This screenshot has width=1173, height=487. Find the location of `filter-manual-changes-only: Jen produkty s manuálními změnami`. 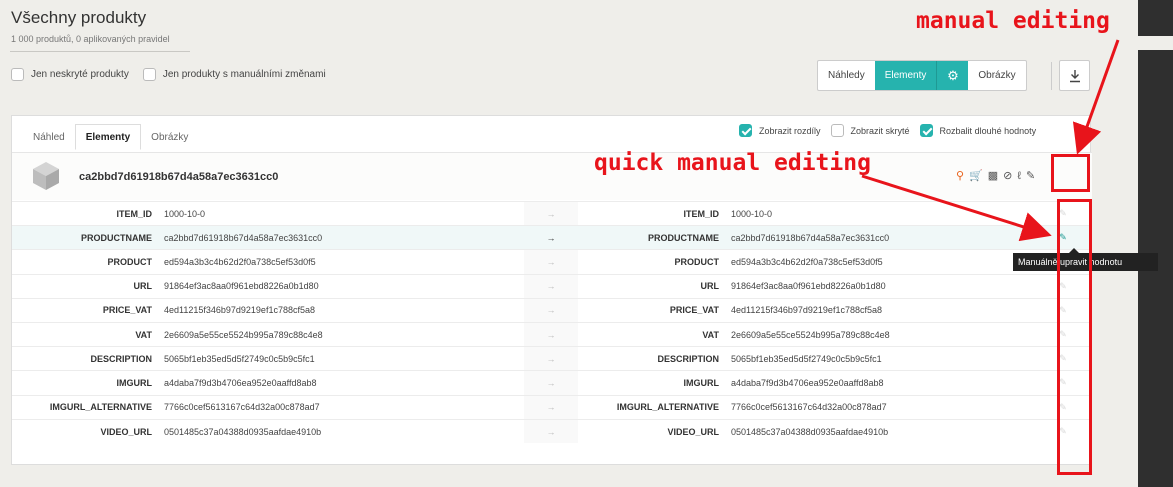

filter-manual-changes-only: Jen produkty s manuálními změnami is located at coordinates (234, 74).